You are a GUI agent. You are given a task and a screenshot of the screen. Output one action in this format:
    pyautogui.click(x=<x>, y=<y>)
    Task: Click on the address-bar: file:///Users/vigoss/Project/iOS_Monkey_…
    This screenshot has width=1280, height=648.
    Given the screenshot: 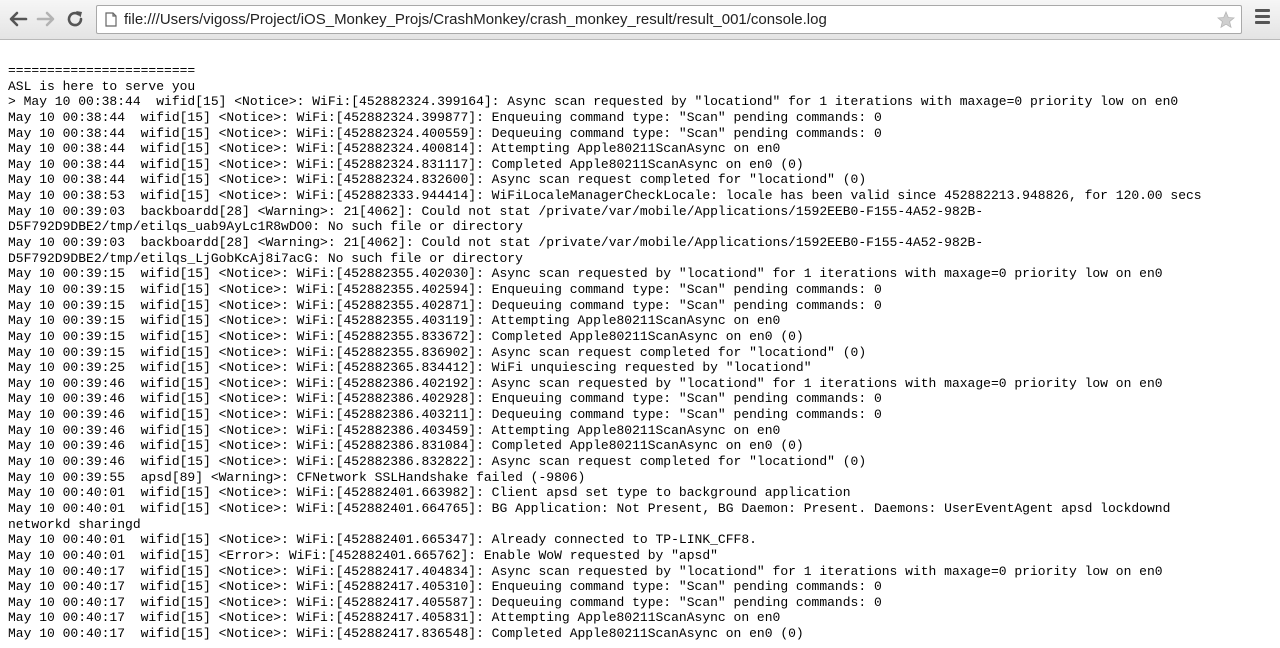 What is the action you would take?
    pyautogui.click(x=669, y=19)
    